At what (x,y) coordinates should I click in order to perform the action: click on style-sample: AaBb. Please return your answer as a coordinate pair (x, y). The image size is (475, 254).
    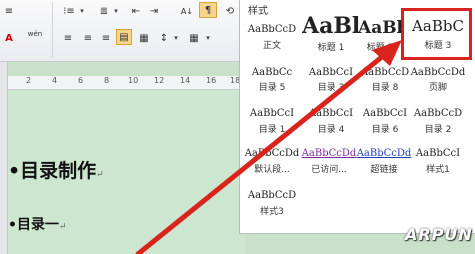
    Looking at the image, I should click on (380, 28).